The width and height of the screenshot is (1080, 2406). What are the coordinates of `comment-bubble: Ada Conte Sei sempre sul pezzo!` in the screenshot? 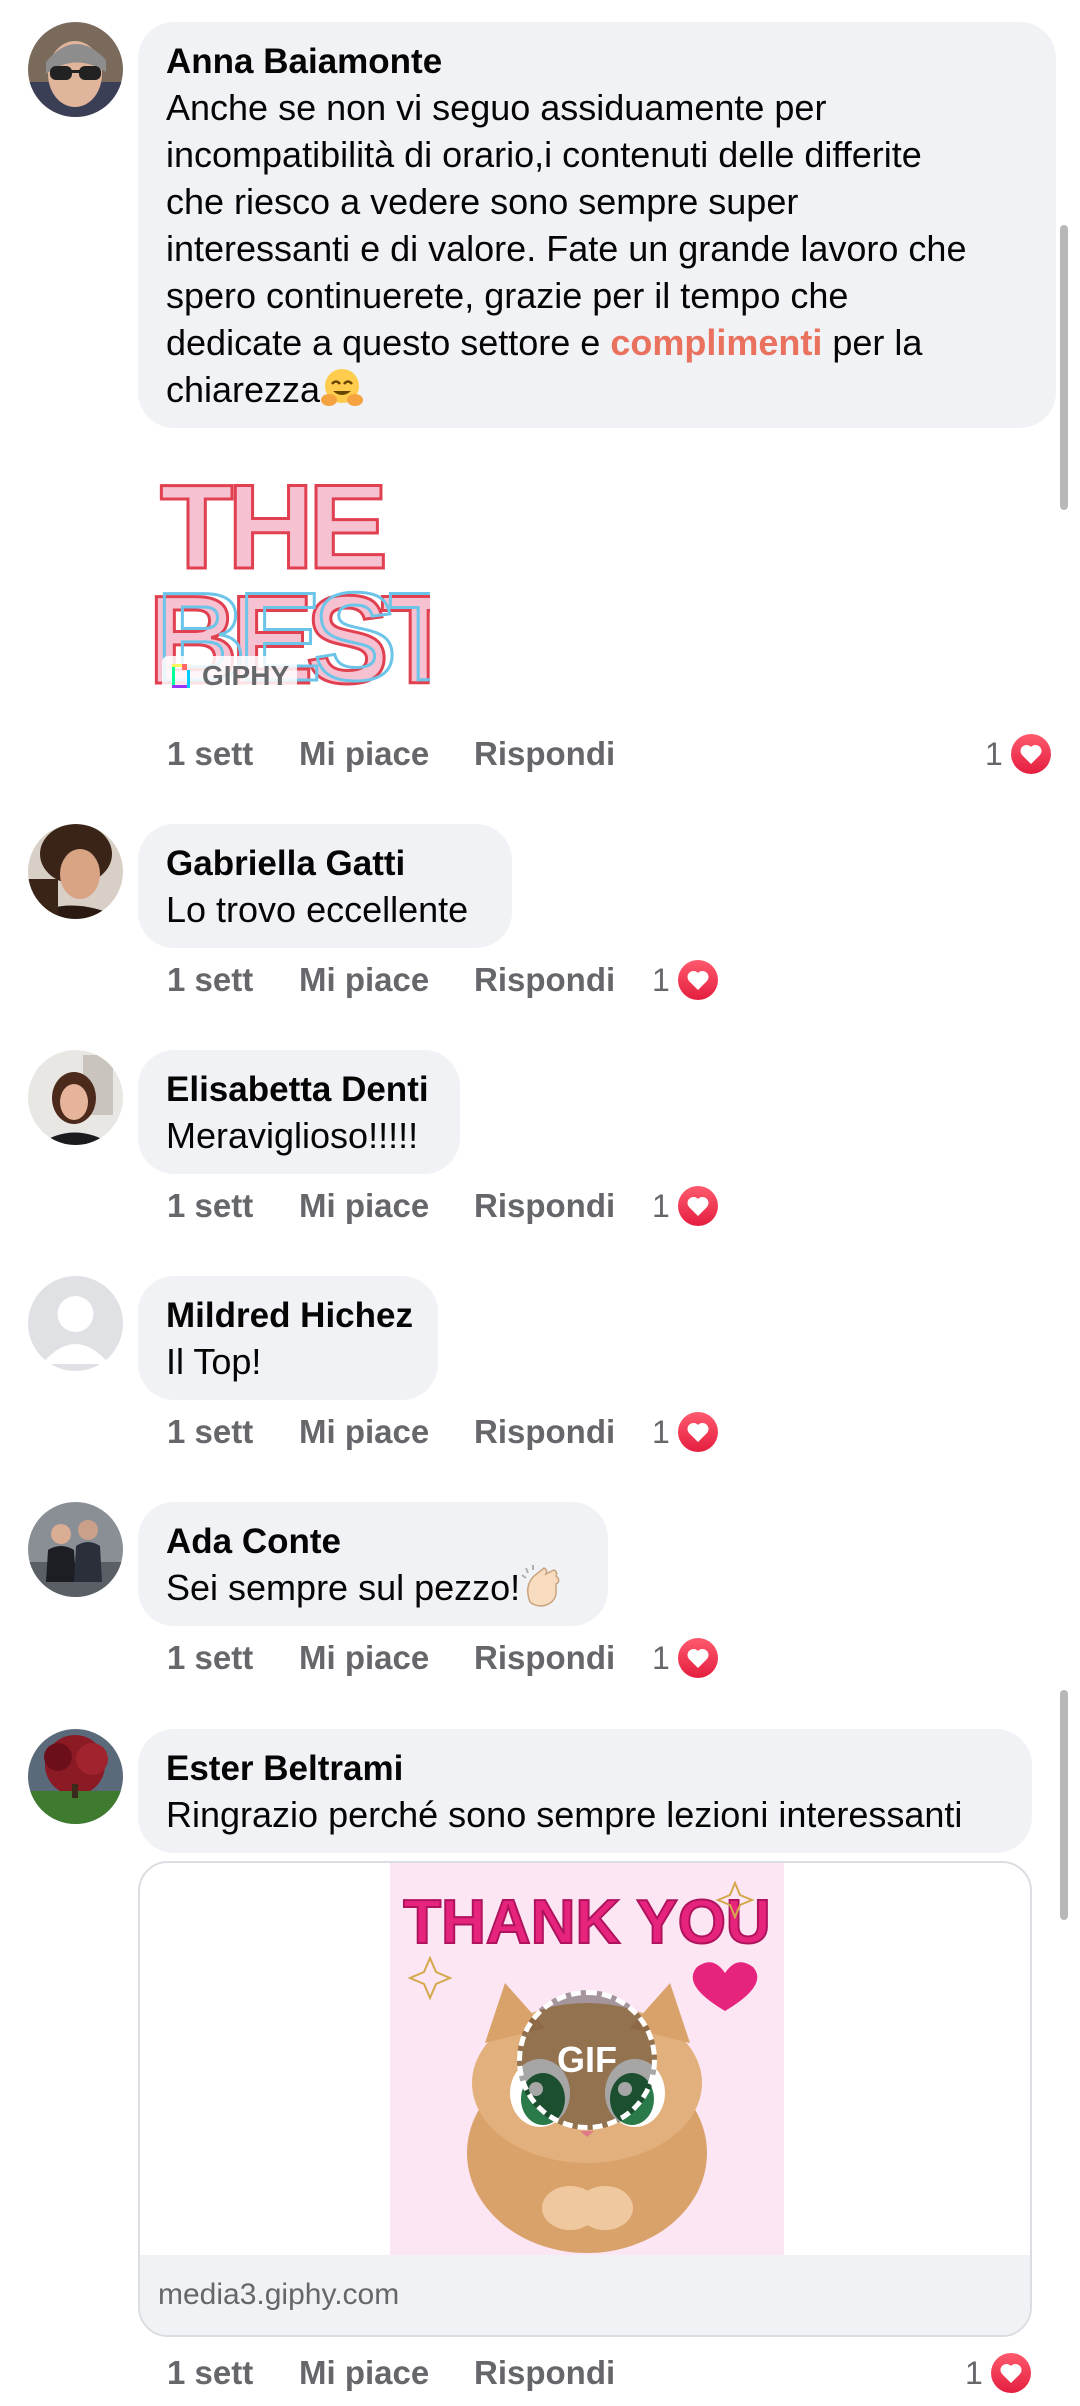 It's located at (373, 1564).